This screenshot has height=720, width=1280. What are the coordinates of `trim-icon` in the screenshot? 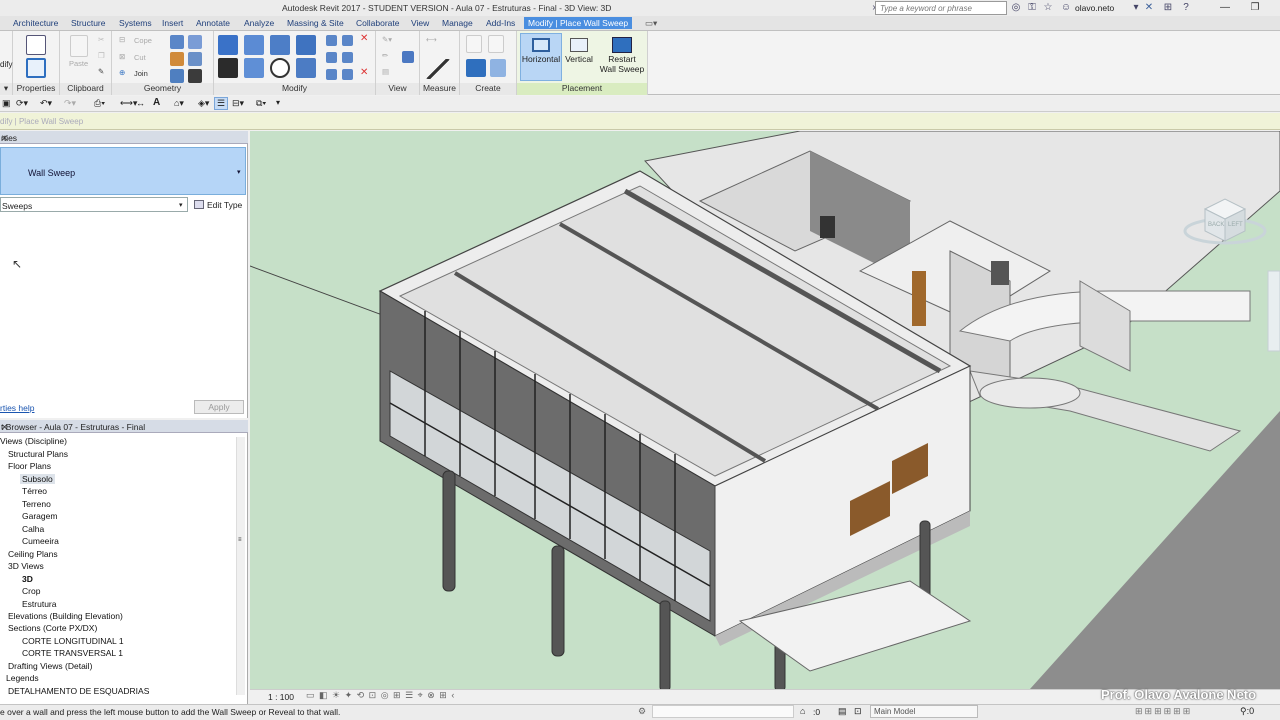 It's located at (306, 68).